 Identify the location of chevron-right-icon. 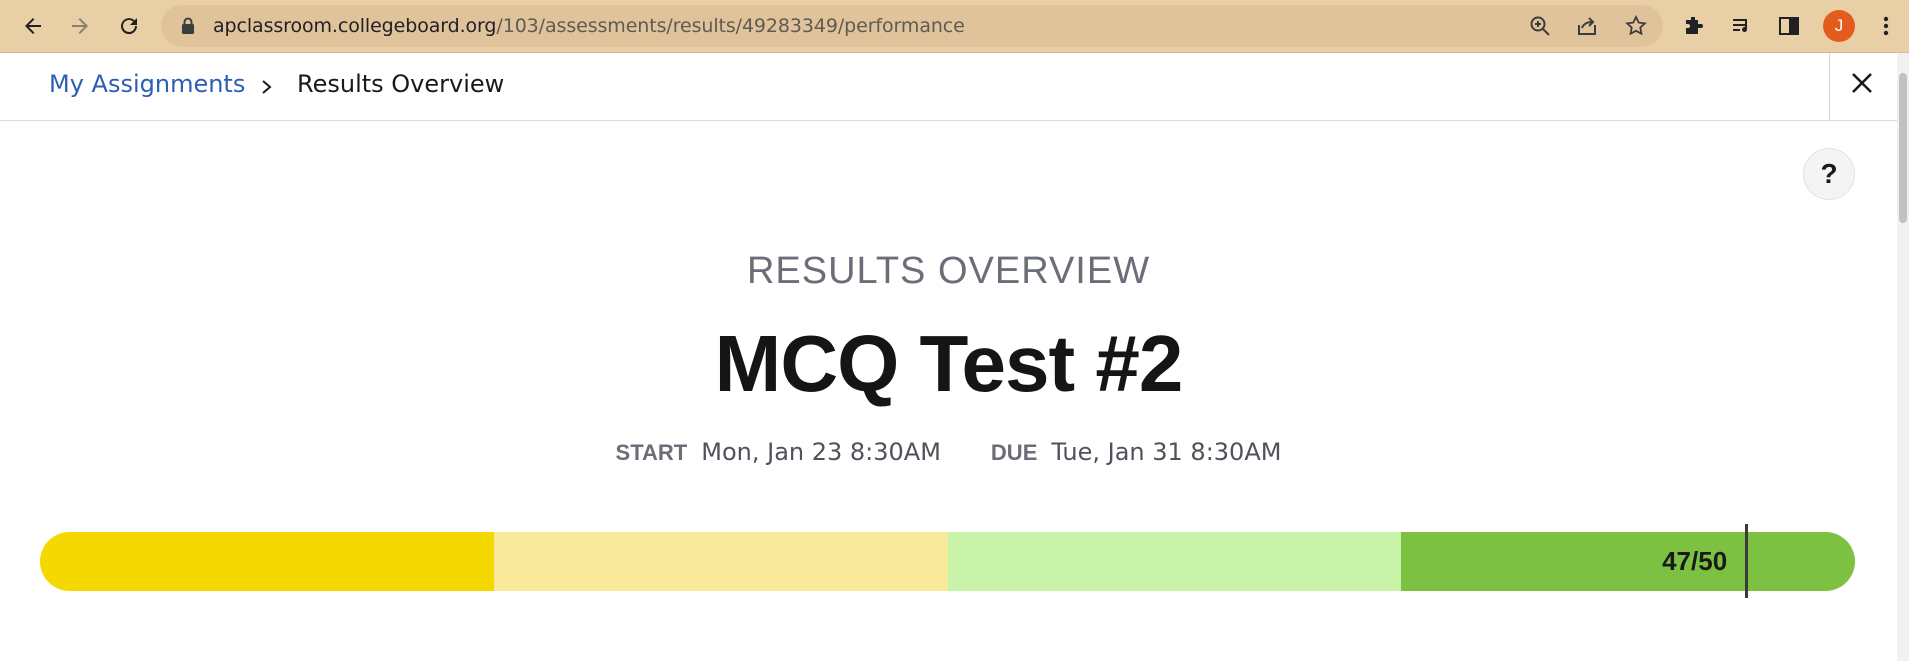
(267, 87).